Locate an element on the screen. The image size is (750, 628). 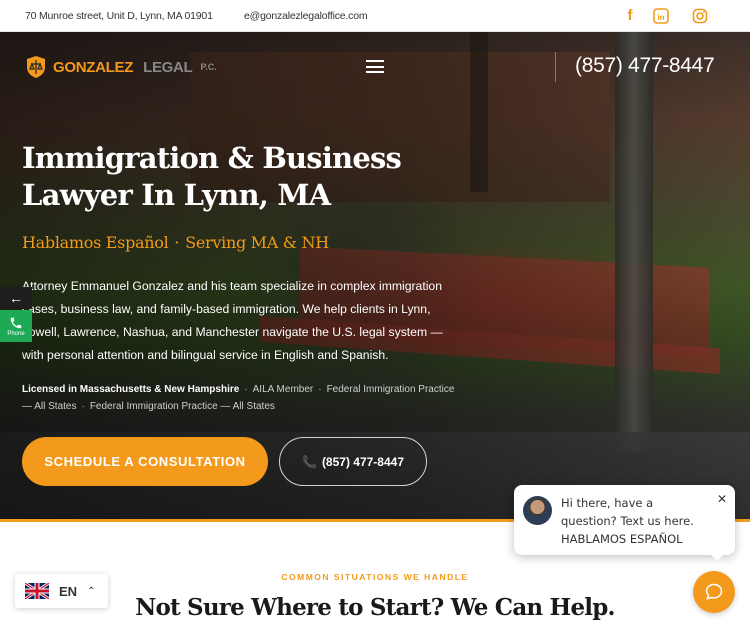
chat-line-1: Hi there, have a is located at coordinates (607, 503).